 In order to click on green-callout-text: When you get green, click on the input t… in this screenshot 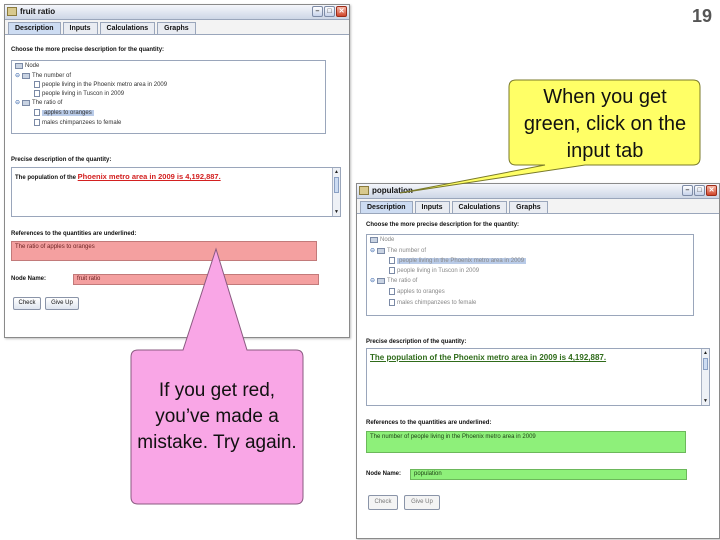, I will do `click(605, 124)`.